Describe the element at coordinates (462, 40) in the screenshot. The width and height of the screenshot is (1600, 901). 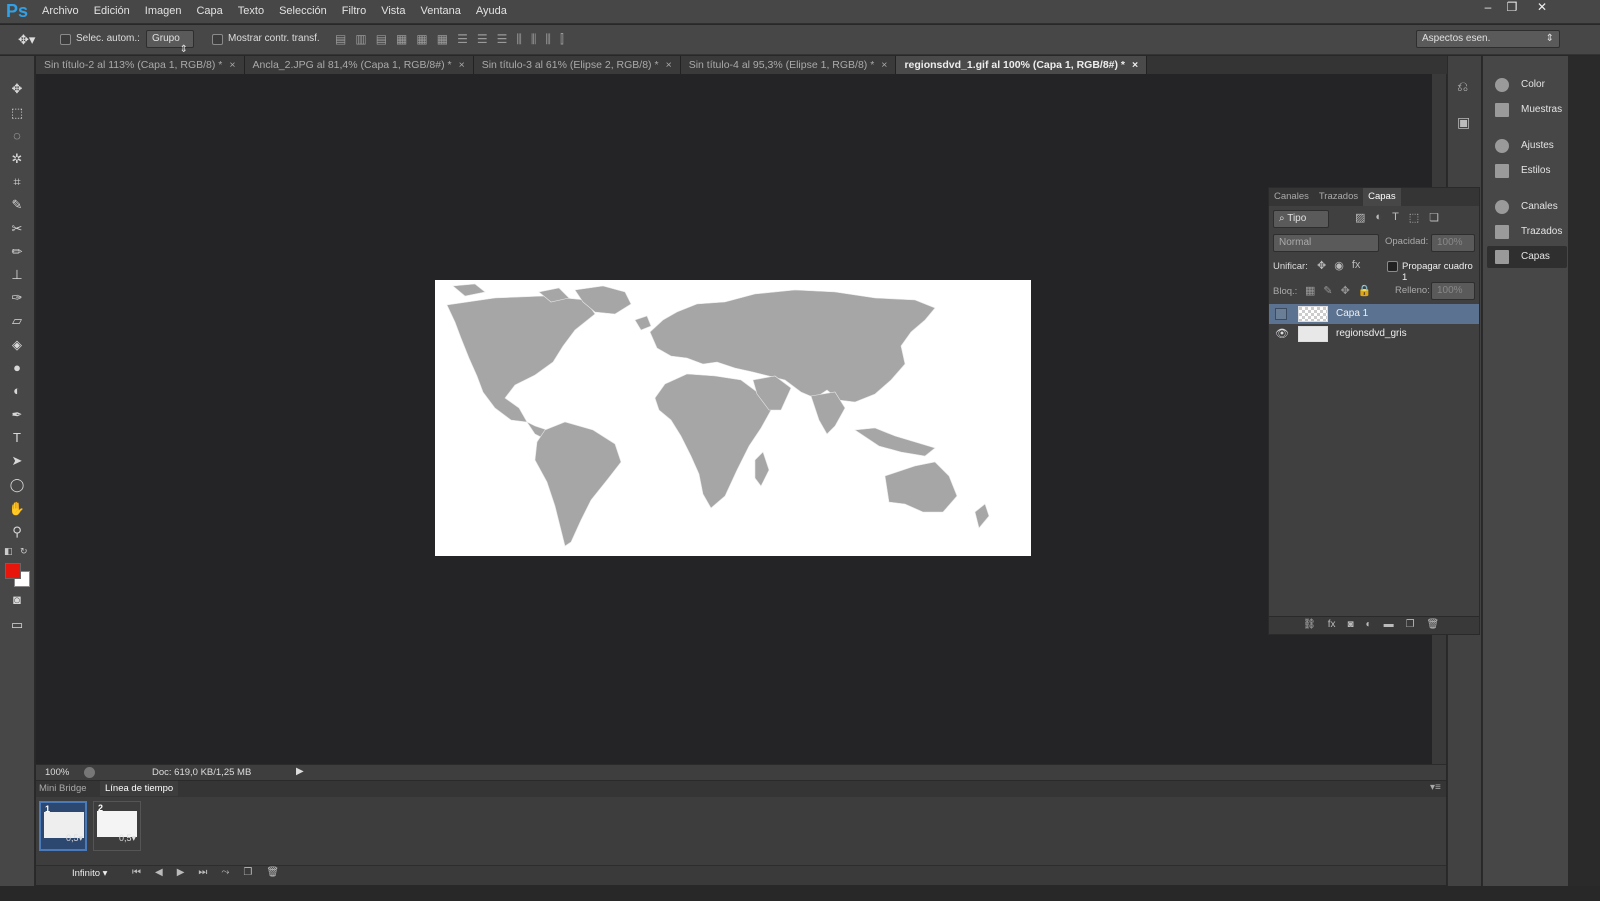
I see `distribute-top-icon: ☰` at that location.